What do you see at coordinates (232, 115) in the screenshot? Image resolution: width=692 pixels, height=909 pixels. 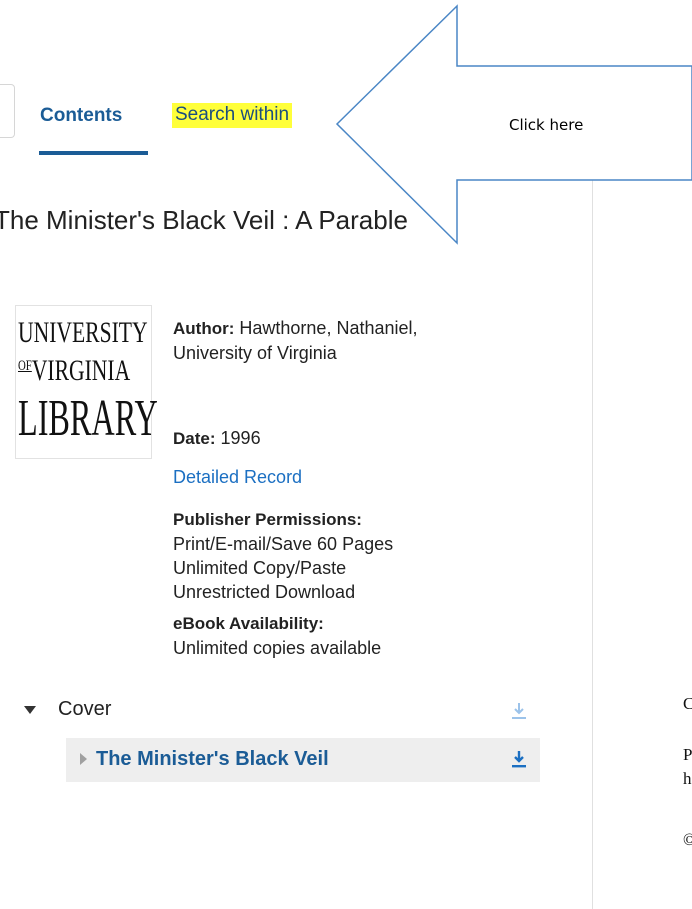 I see `tab-search-within: Search within` at bounding box center [232, 115].